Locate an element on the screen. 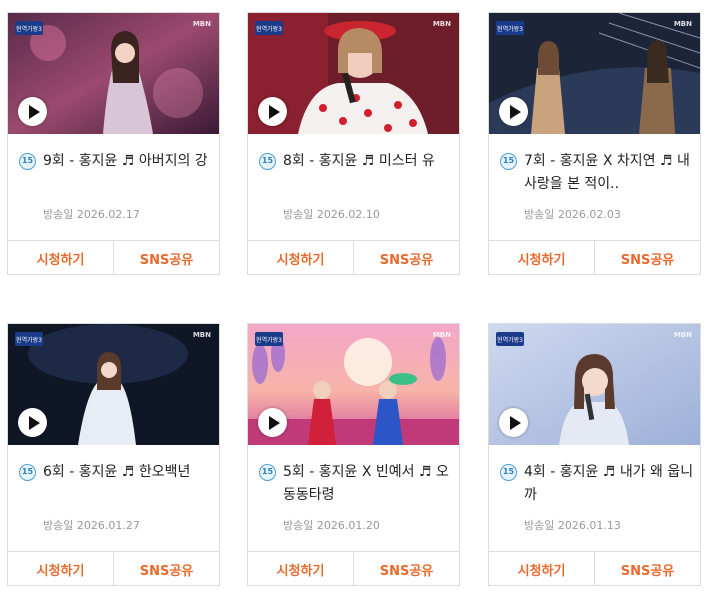 The width and height of the screenshot is (712, 598). episode-title: 9회 - 홍지윤 ♬ 아버지의 강 is located at coordinates (128, 161).